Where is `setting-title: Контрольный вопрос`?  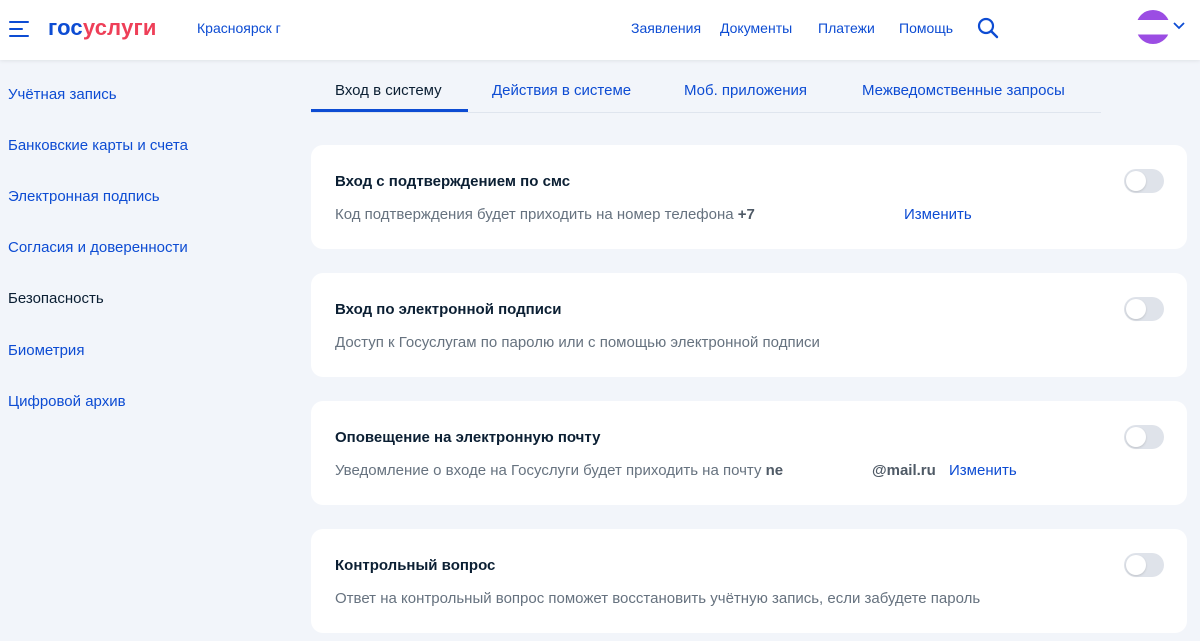
setting-title: Контрольный вопрос is located at coordinates (415, 565).